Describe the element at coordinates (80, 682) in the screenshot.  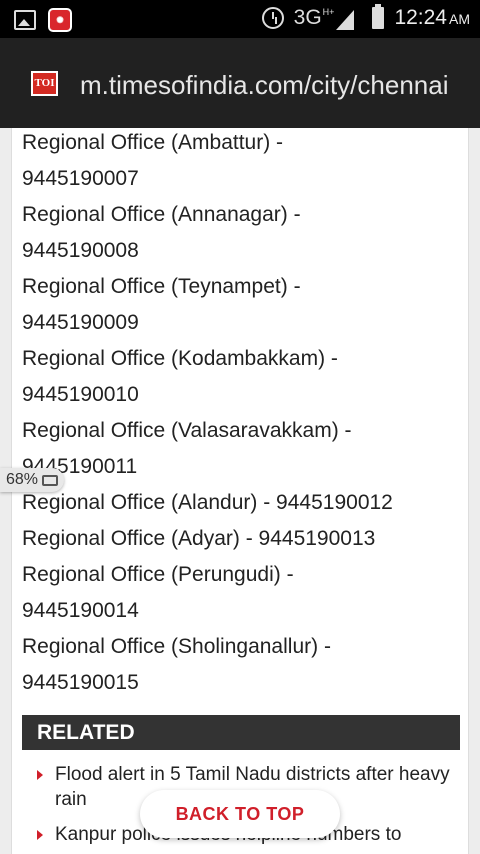
I see `article-text-line: 9445190015` at that location.